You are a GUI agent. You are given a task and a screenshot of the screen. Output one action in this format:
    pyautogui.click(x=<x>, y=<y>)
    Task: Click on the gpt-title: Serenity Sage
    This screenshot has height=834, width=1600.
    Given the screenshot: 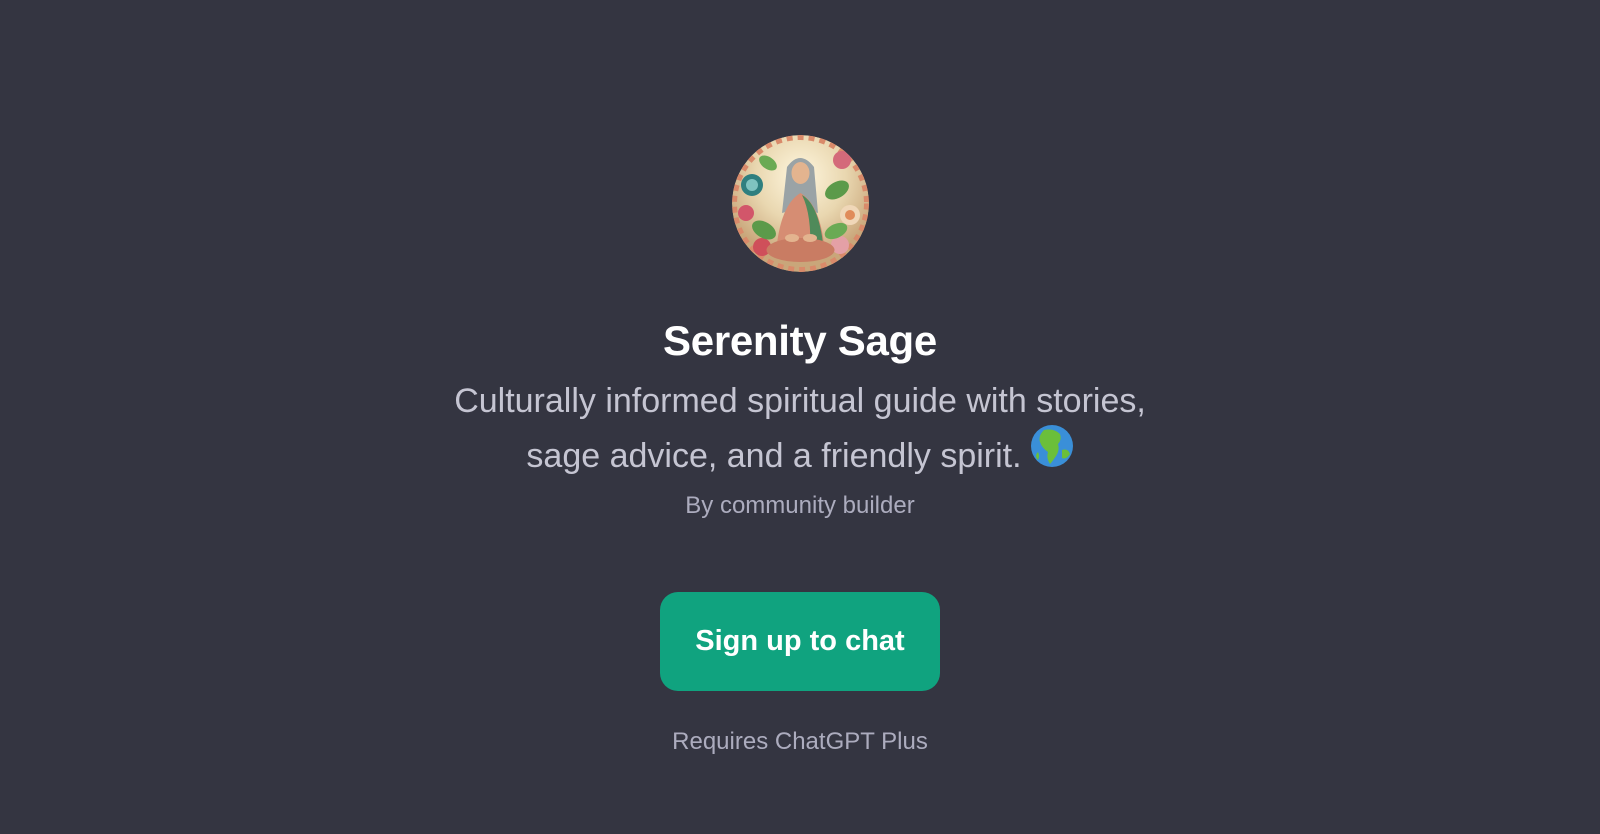 What is the action you would take?
    pyautogui.click(x=800, y=340)
    